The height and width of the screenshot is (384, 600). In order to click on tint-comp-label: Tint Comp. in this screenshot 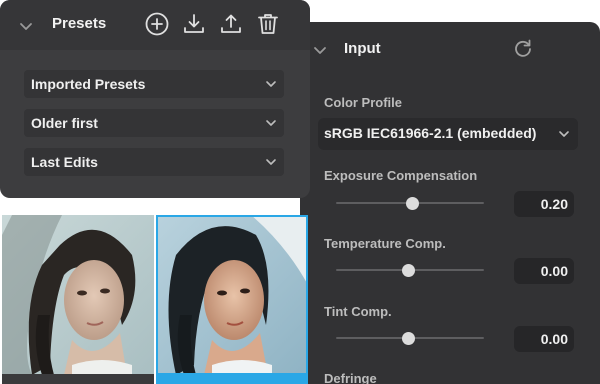, I will do `click(358, 311)`.